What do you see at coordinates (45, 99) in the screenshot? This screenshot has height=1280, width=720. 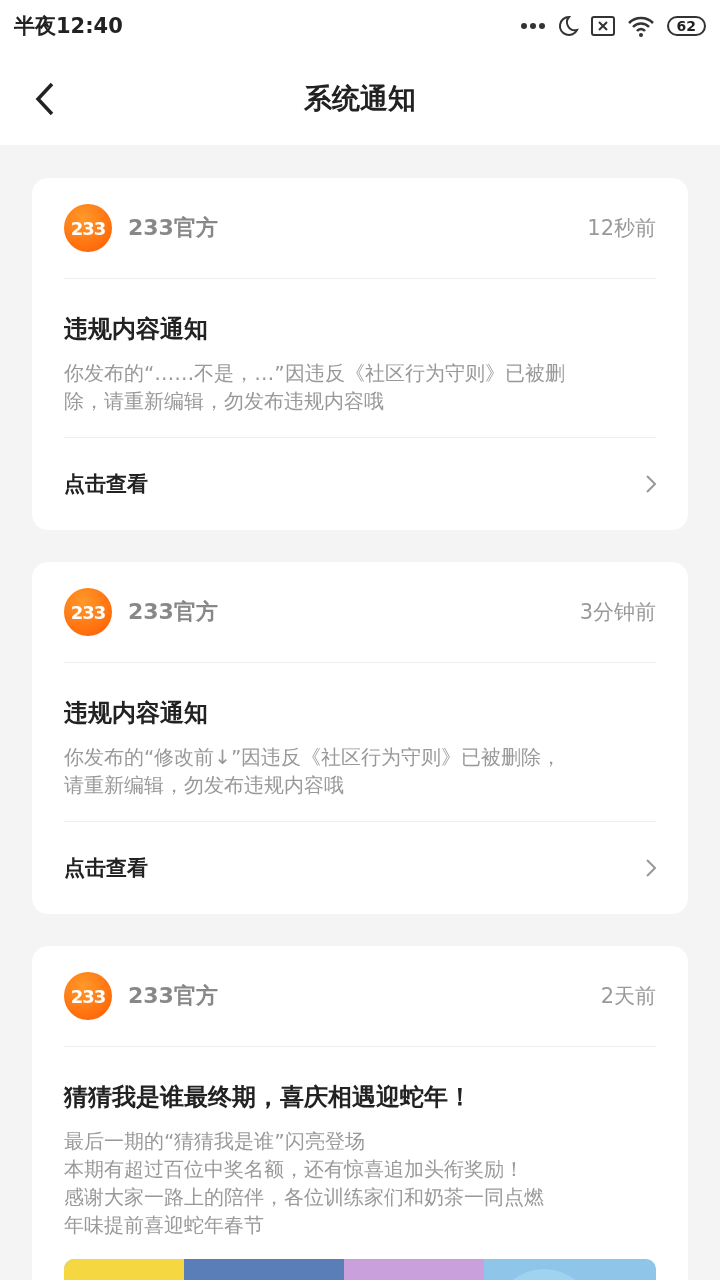 I see `back-icon` at bounding box center [45, 99].